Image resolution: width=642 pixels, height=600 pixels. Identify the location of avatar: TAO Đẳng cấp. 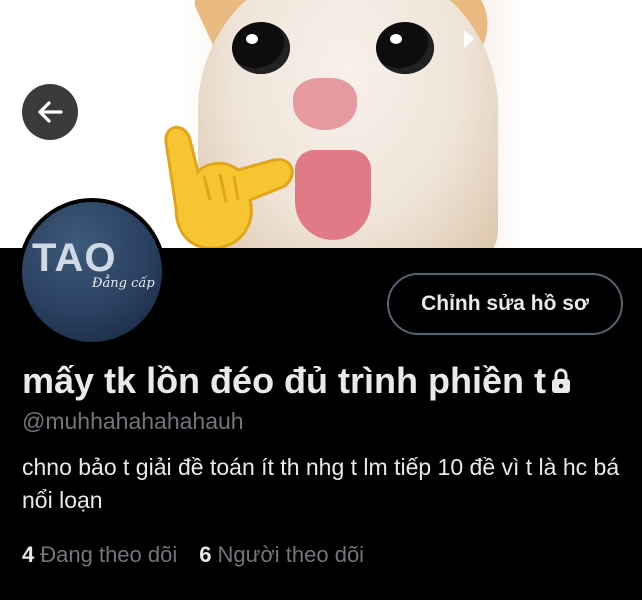
(92, 272).